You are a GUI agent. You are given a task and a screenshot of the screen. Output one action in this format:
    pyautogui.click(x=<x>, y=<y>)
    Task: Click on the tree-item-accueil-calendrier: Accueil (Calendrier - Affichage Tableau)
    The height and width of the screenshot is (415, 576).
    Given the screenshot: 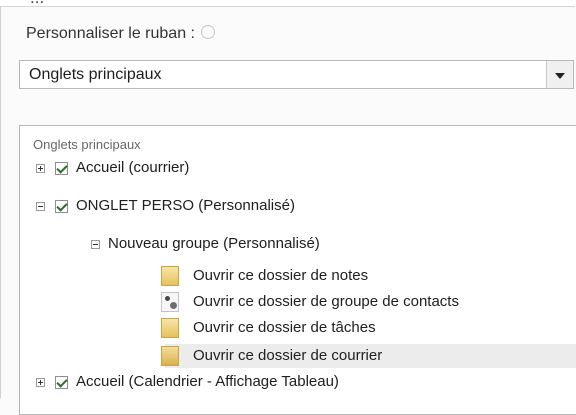 What is the action you would take?
    pyautogui.click(x=300, y=382)
    